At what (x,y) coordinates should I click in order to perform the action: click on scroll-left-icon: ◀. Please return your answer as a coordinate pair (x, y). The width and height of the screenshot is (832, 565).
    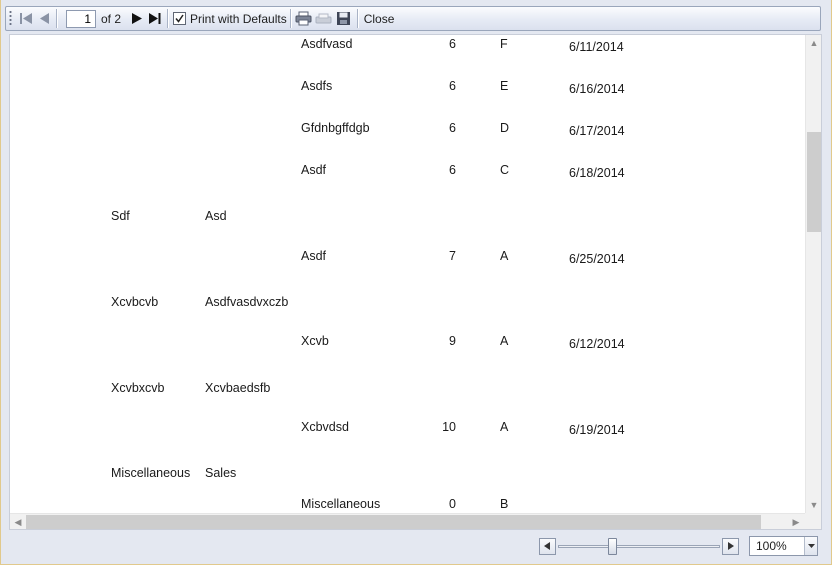
    Looking at the image, I should click on (18, 521).